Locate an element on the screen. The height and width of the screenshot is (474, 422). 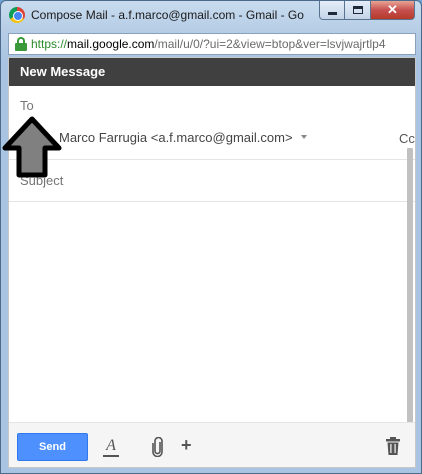
url-host: mail.google.com is located at coordinates (111, 44).